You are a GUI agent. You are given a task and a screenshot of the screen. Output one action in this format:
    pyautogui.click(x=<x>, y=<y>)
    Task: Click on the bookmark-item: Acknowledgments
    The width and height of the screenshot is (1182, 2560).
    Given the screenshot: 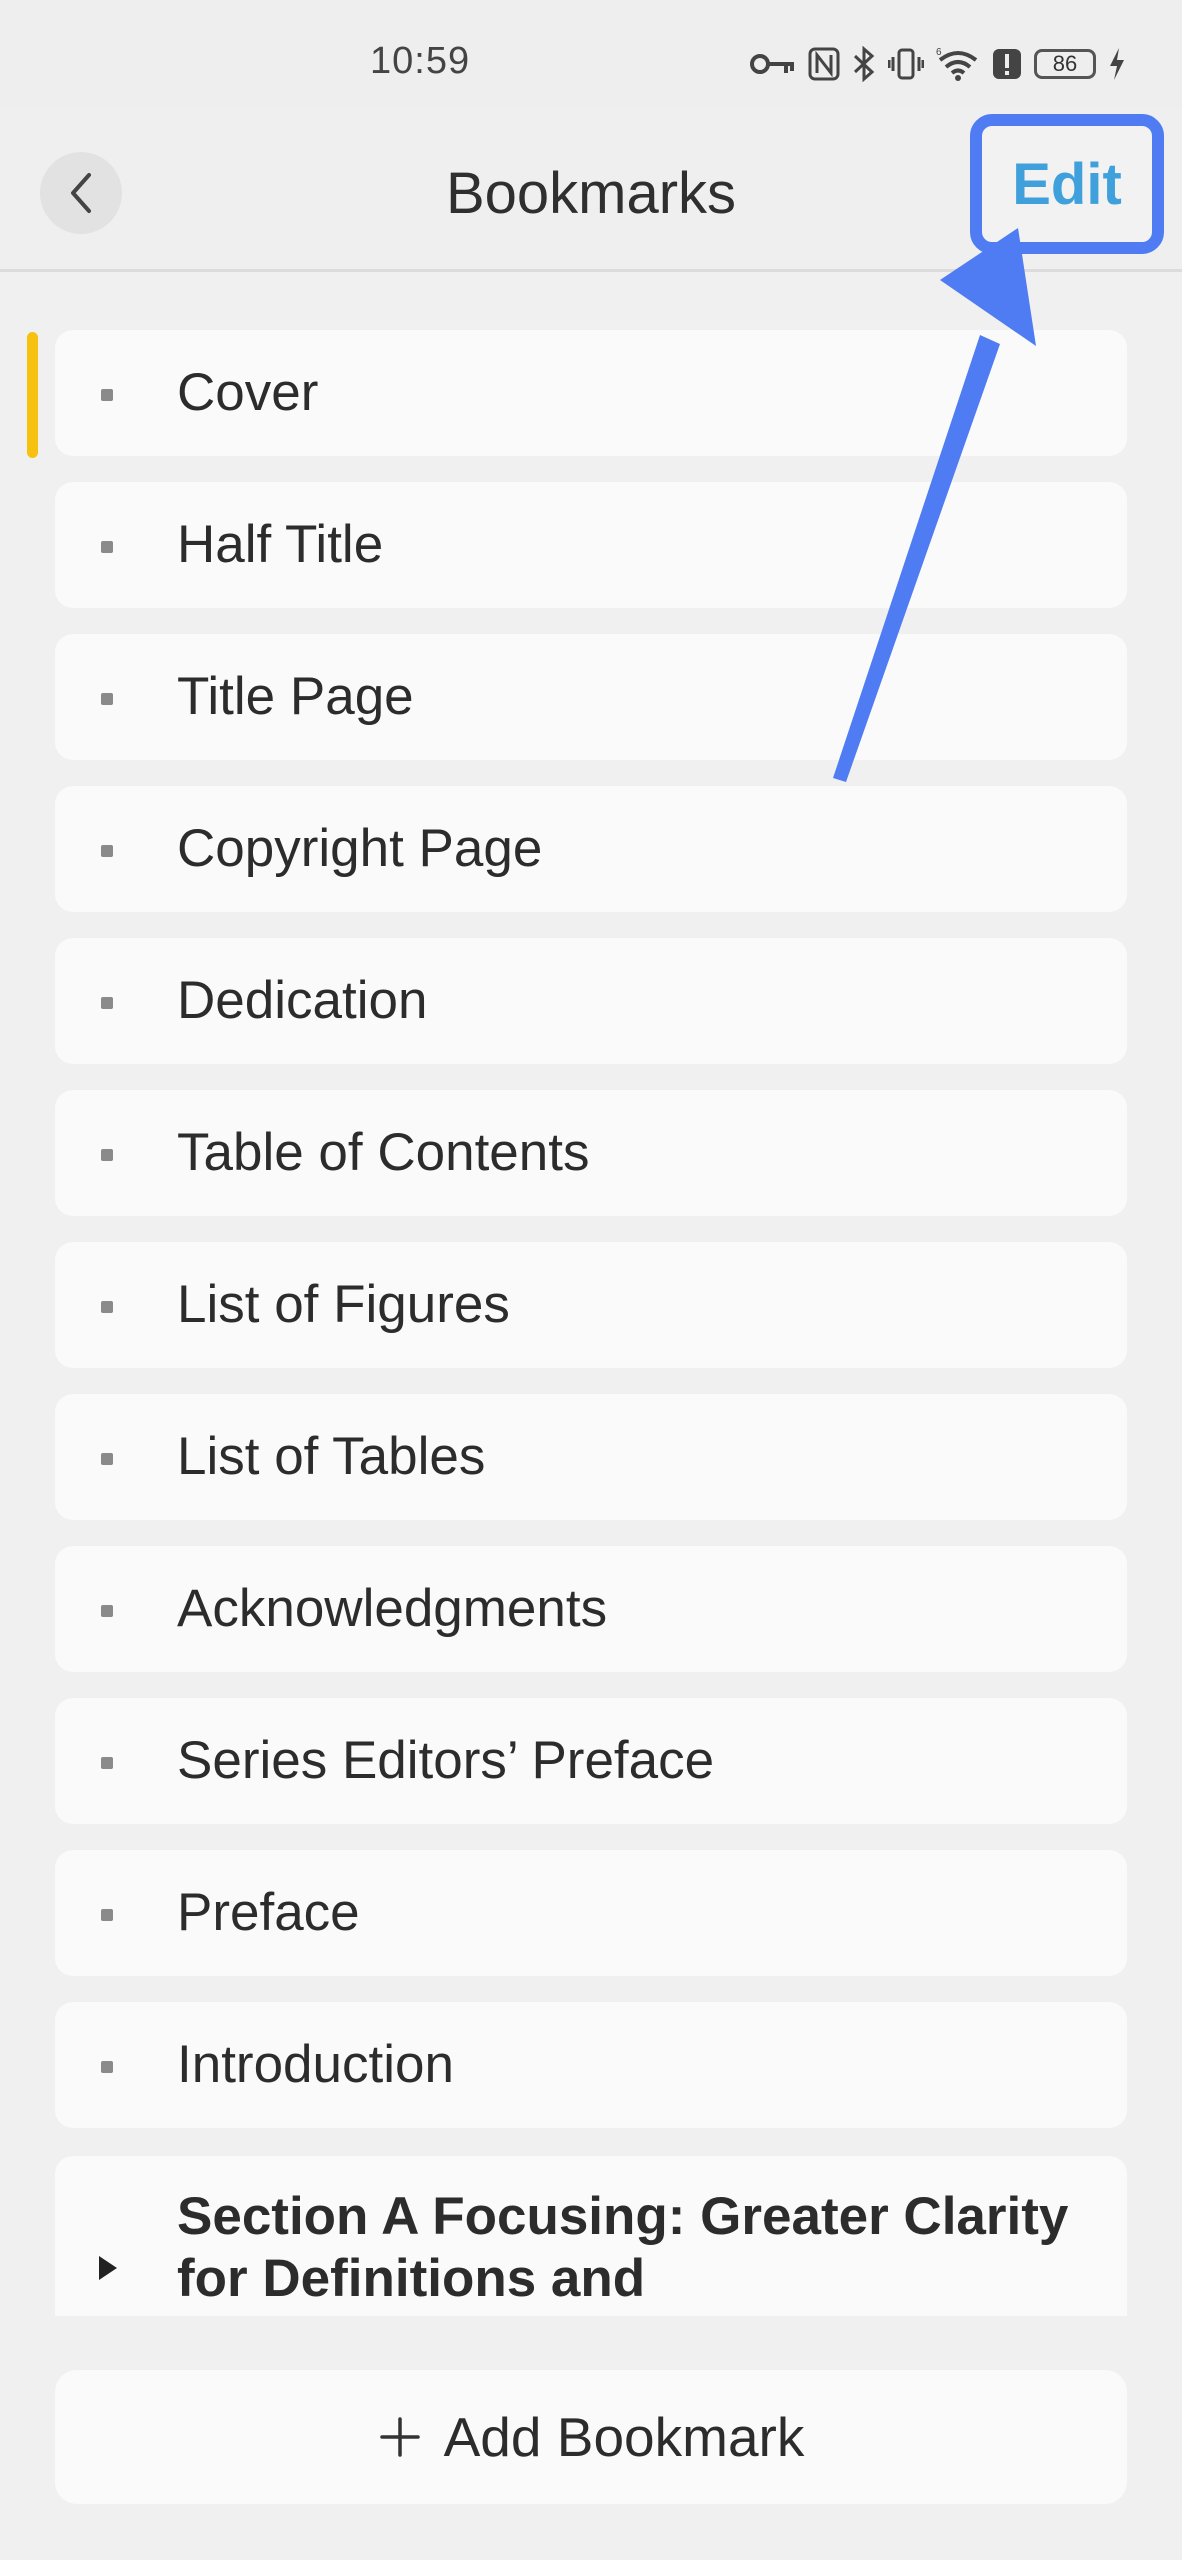 What is the action you would take?
    pyautogui.click(x=591, y=1609)
    